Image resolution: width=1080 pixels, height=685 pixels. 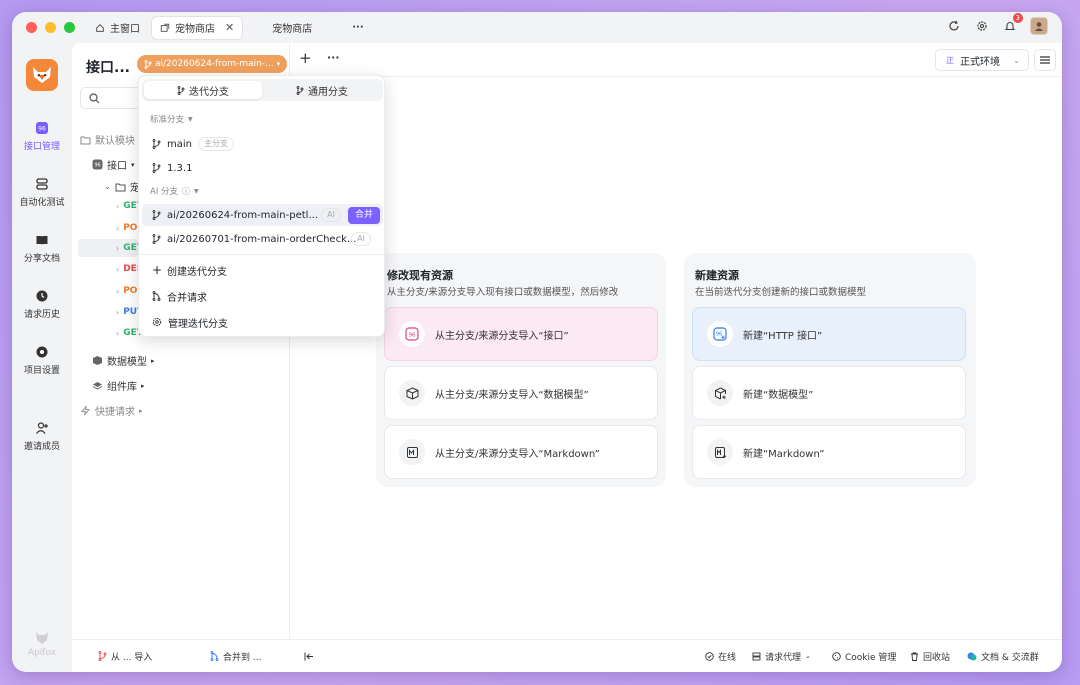 I want to click on online-status: 在线, so click(x=720, y=656).